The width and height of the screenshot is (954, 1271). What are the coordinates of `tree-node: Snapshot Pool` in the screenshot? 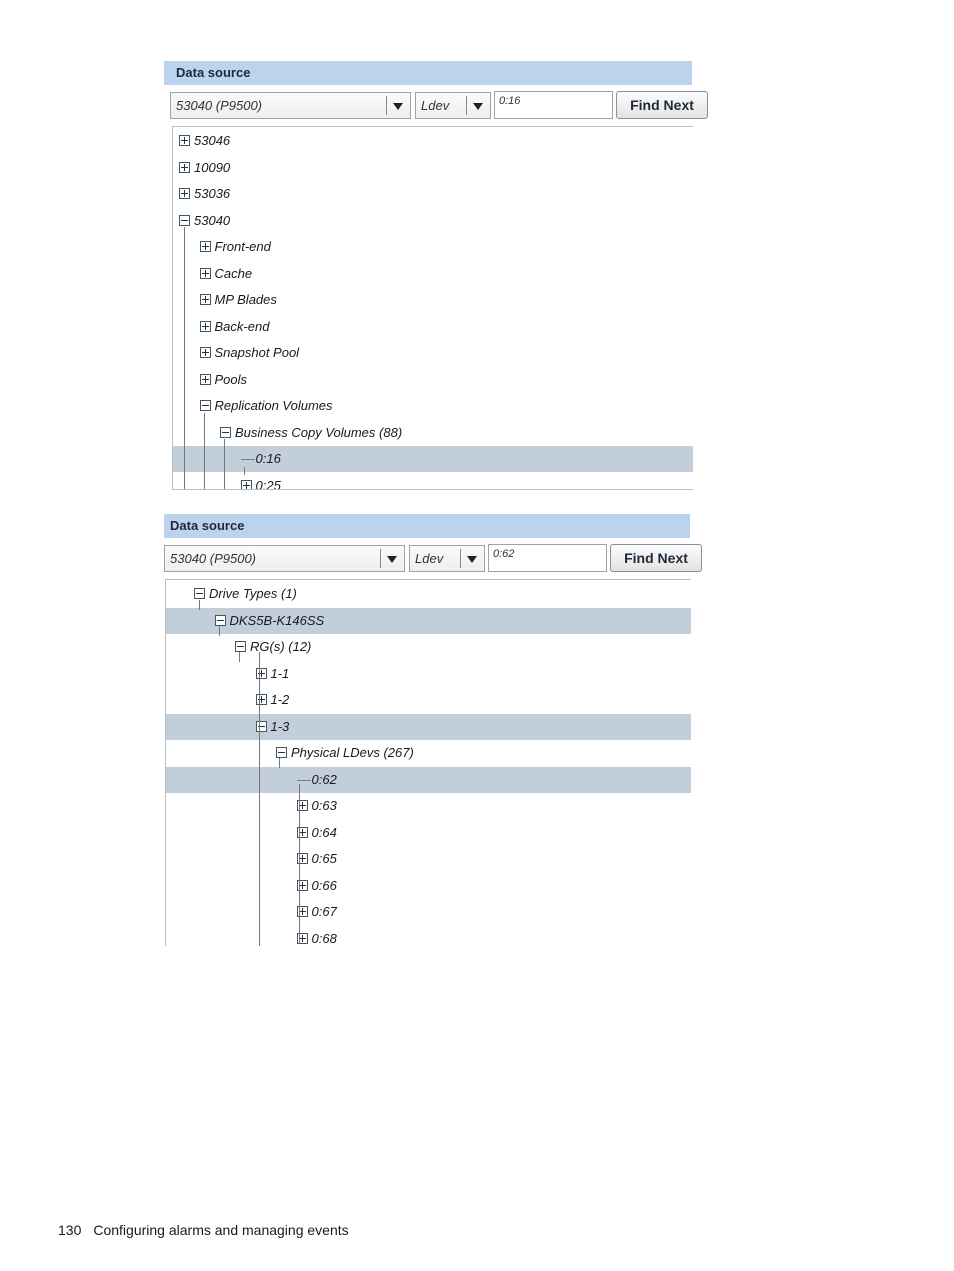 It's located at (249, 353).